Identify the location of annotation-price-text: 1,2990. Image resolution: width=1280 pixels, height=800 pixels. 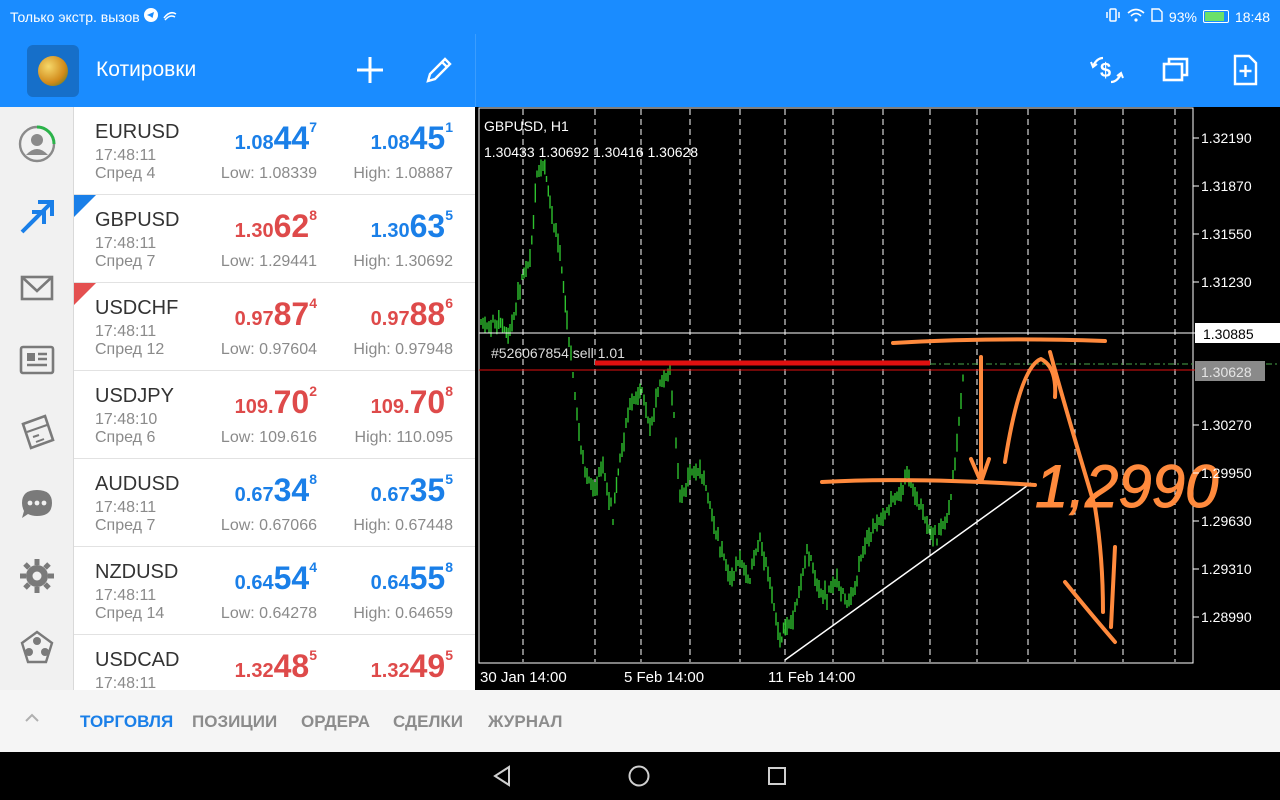
(1127, 486).